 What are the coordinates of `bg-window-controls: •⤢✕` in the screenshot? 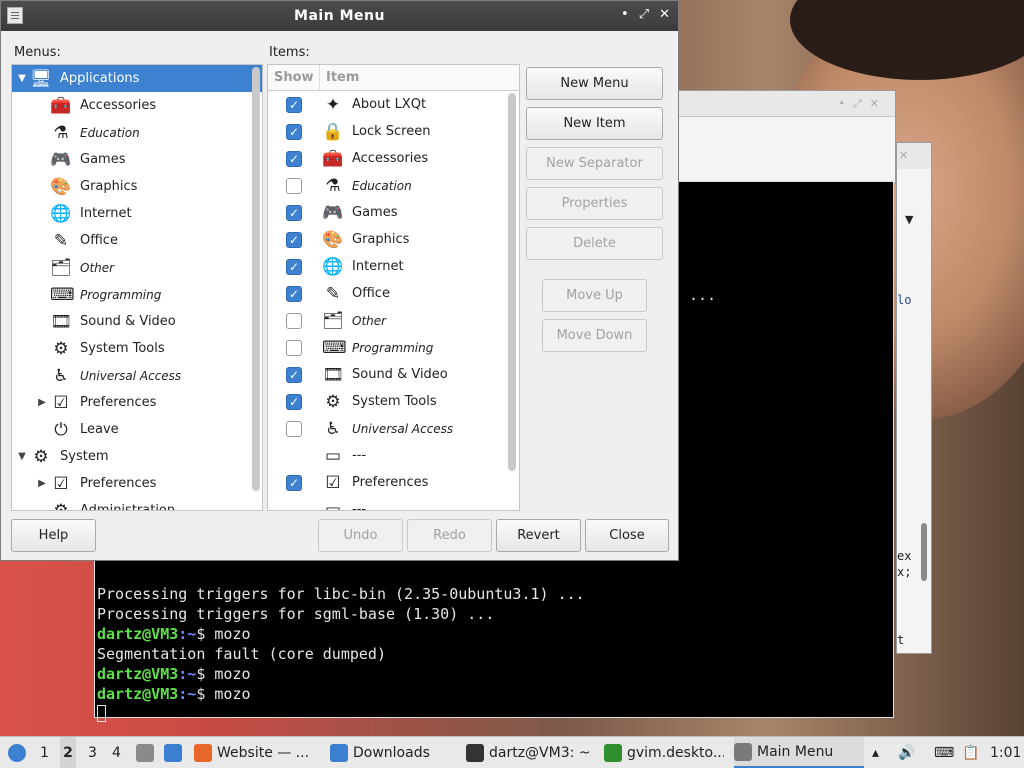 It's located at (862, 104).